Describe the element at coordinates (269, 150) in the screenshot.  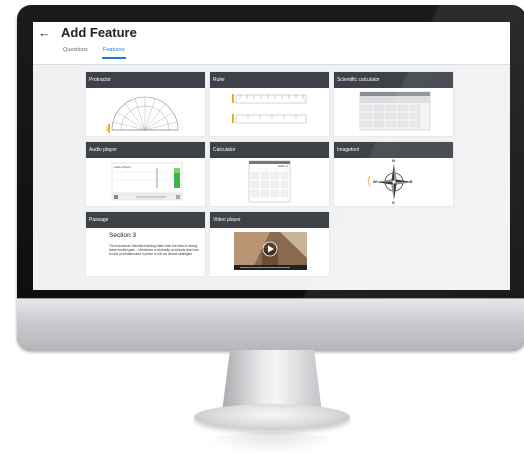
I see `feature-card-title: Calculator` at that location.